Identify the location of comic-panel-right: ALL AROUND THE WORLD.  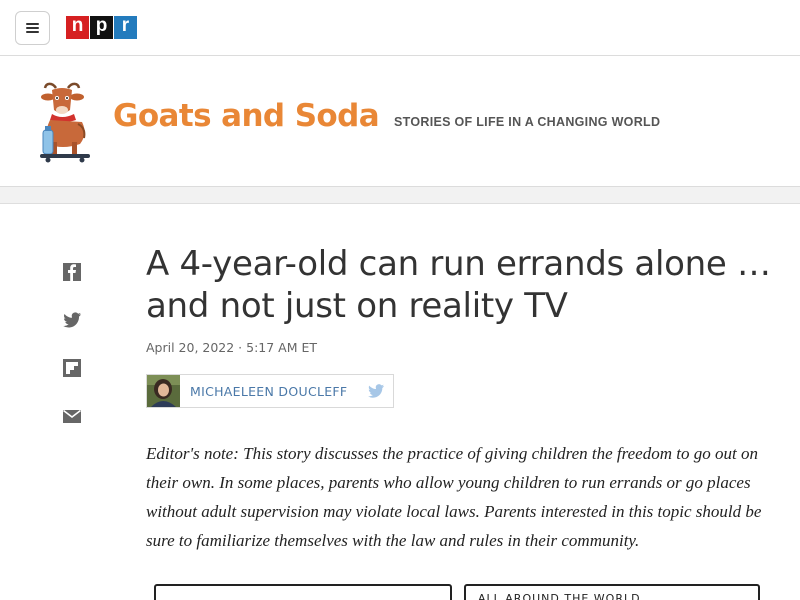
(612, 592).